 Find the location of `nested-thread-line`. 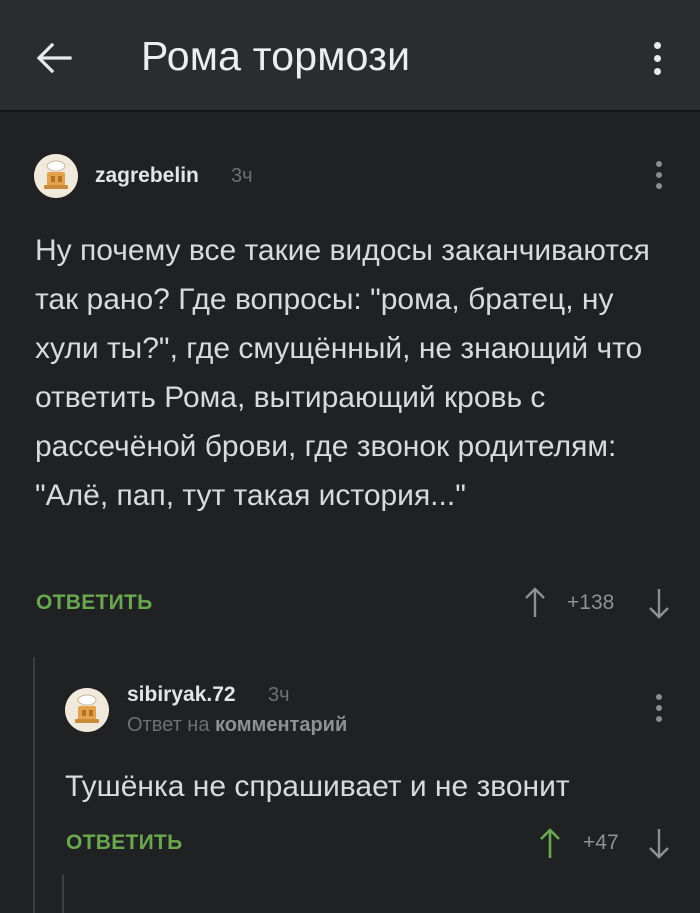

nested-thread-line is located at coordinates (63, 893).